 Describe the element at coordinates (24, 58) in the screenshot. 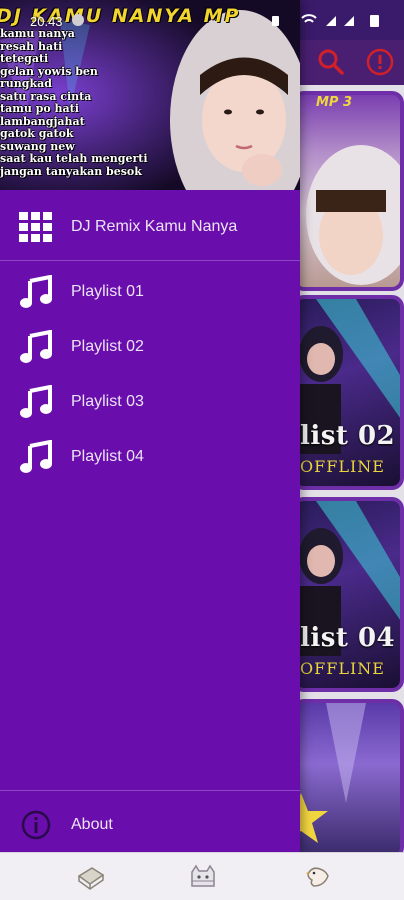

I see `lyric-line: tetegati` at that location.